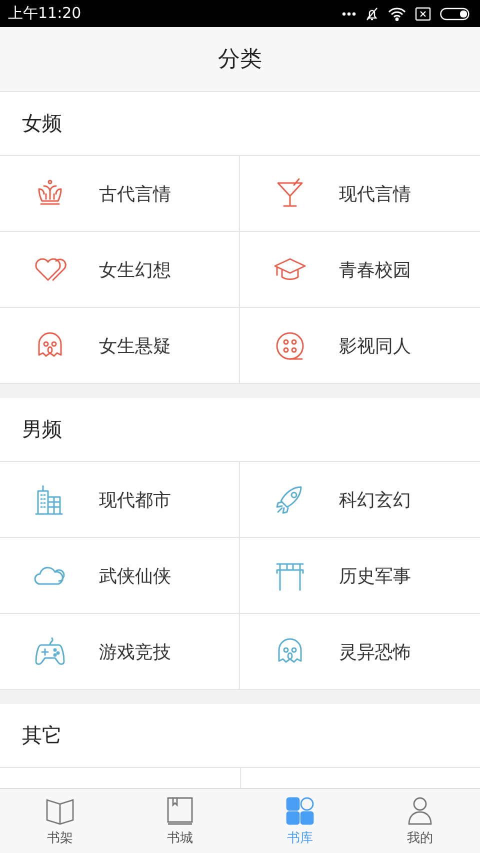  What do you see at coordinates (349, 14) in the screenshot?
I see `more-dots-icon` at bounding box center [349, 14].